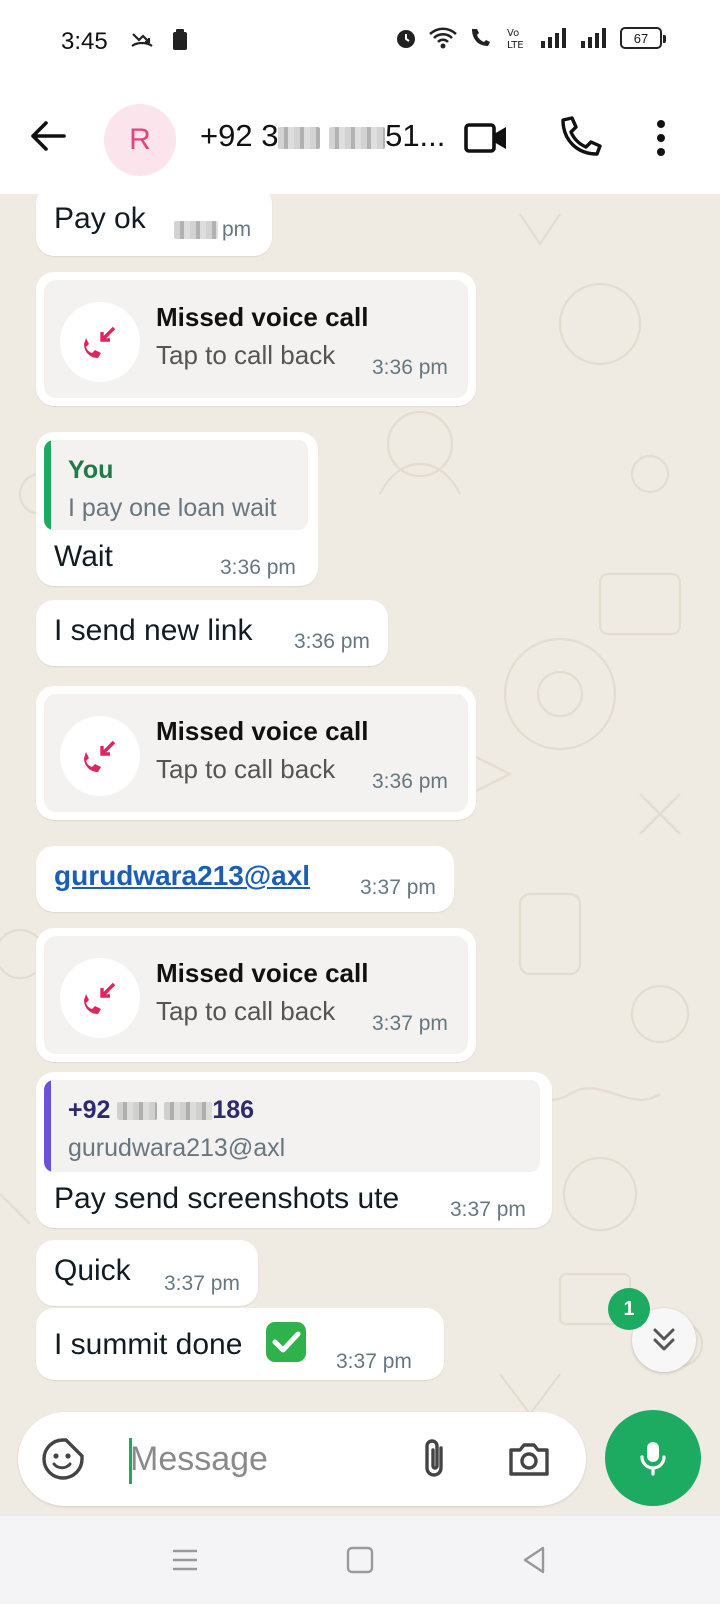 The height and width of the screenshot is (1604, 720). I want to click on more-options-icon, so click(661, 138).